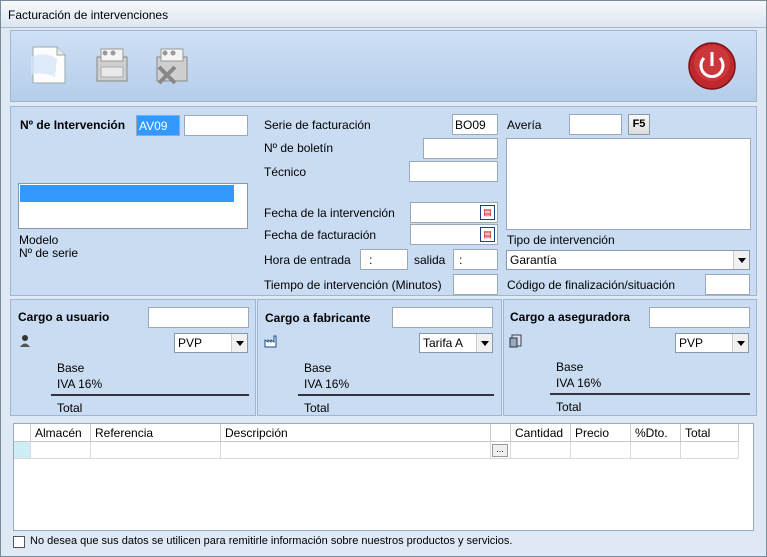 The height and width of the screenshot is (557, 767). I want to click on charge-insurer-base-label: Base, so click(570, 367).